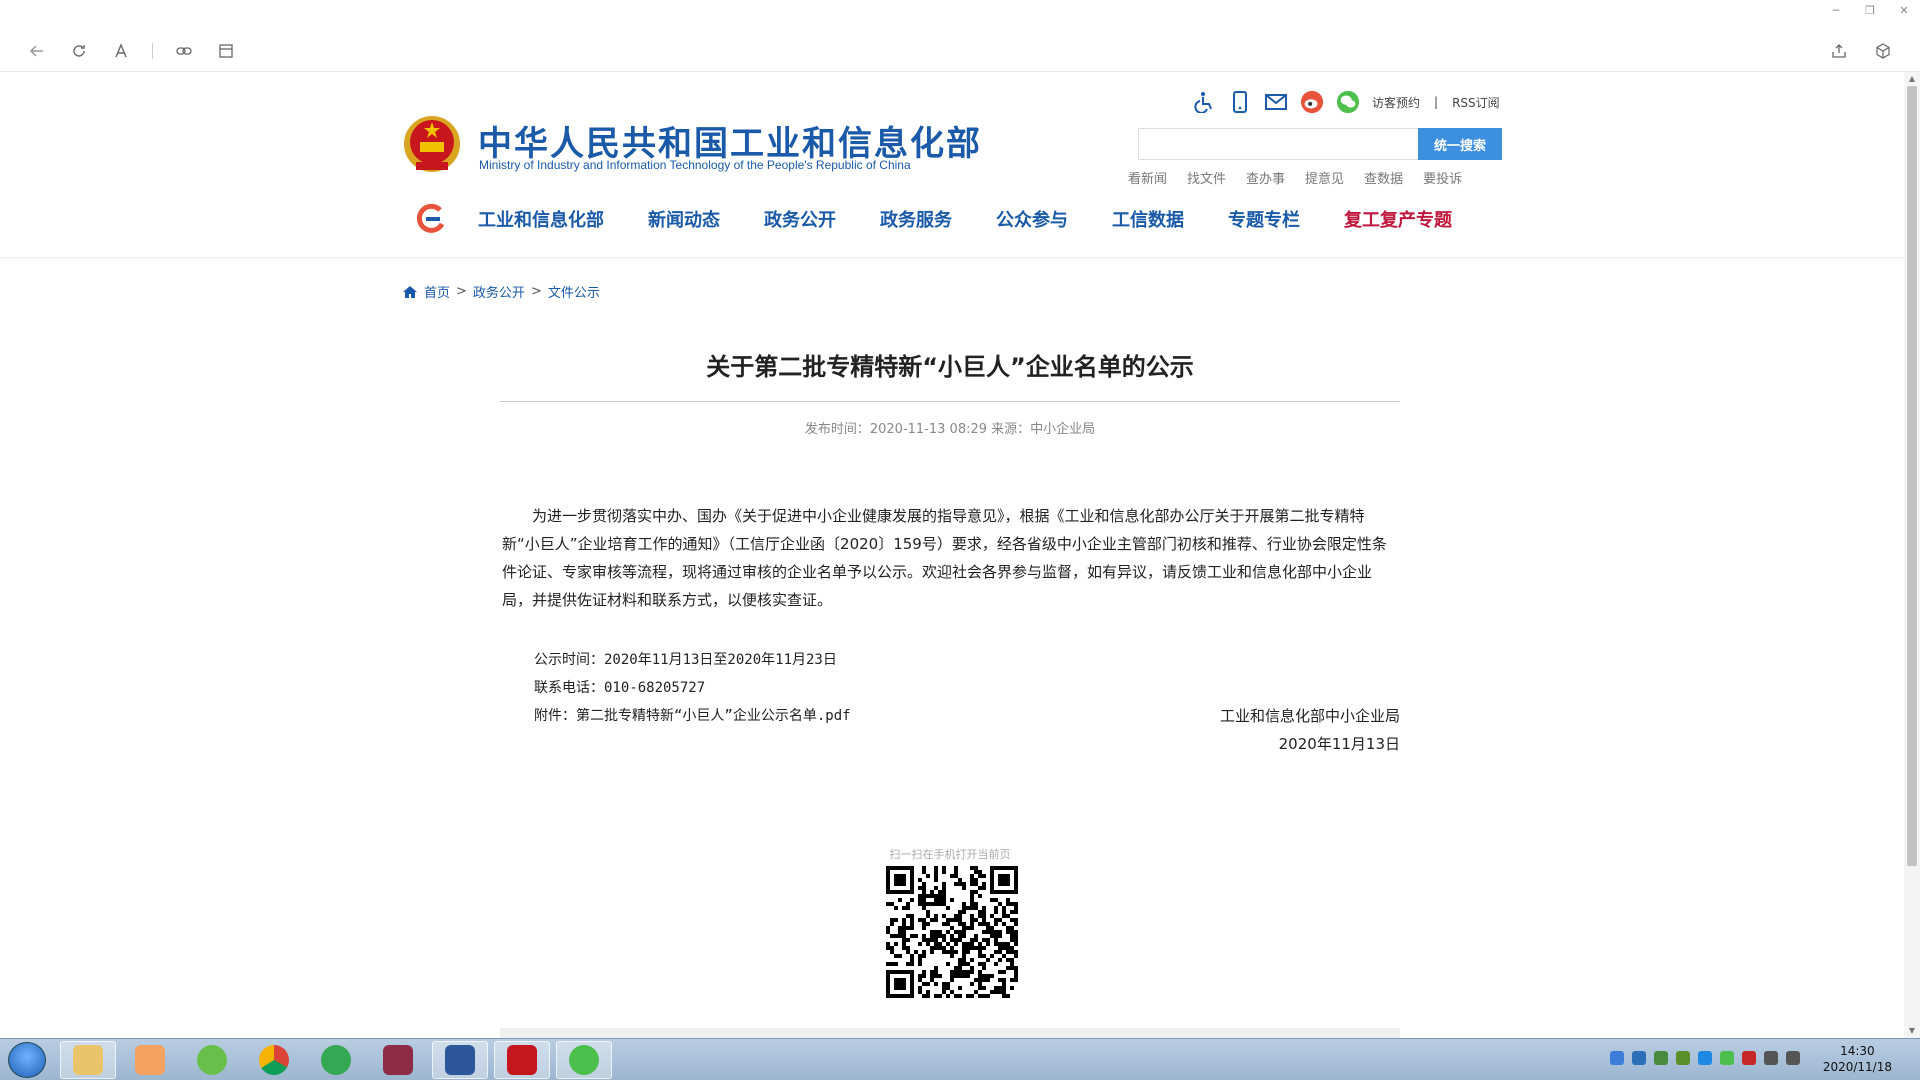 The height and width of the screenshot is (1080, 1920). I want to click on nav-data: 工信数据, so click(1148, 219).